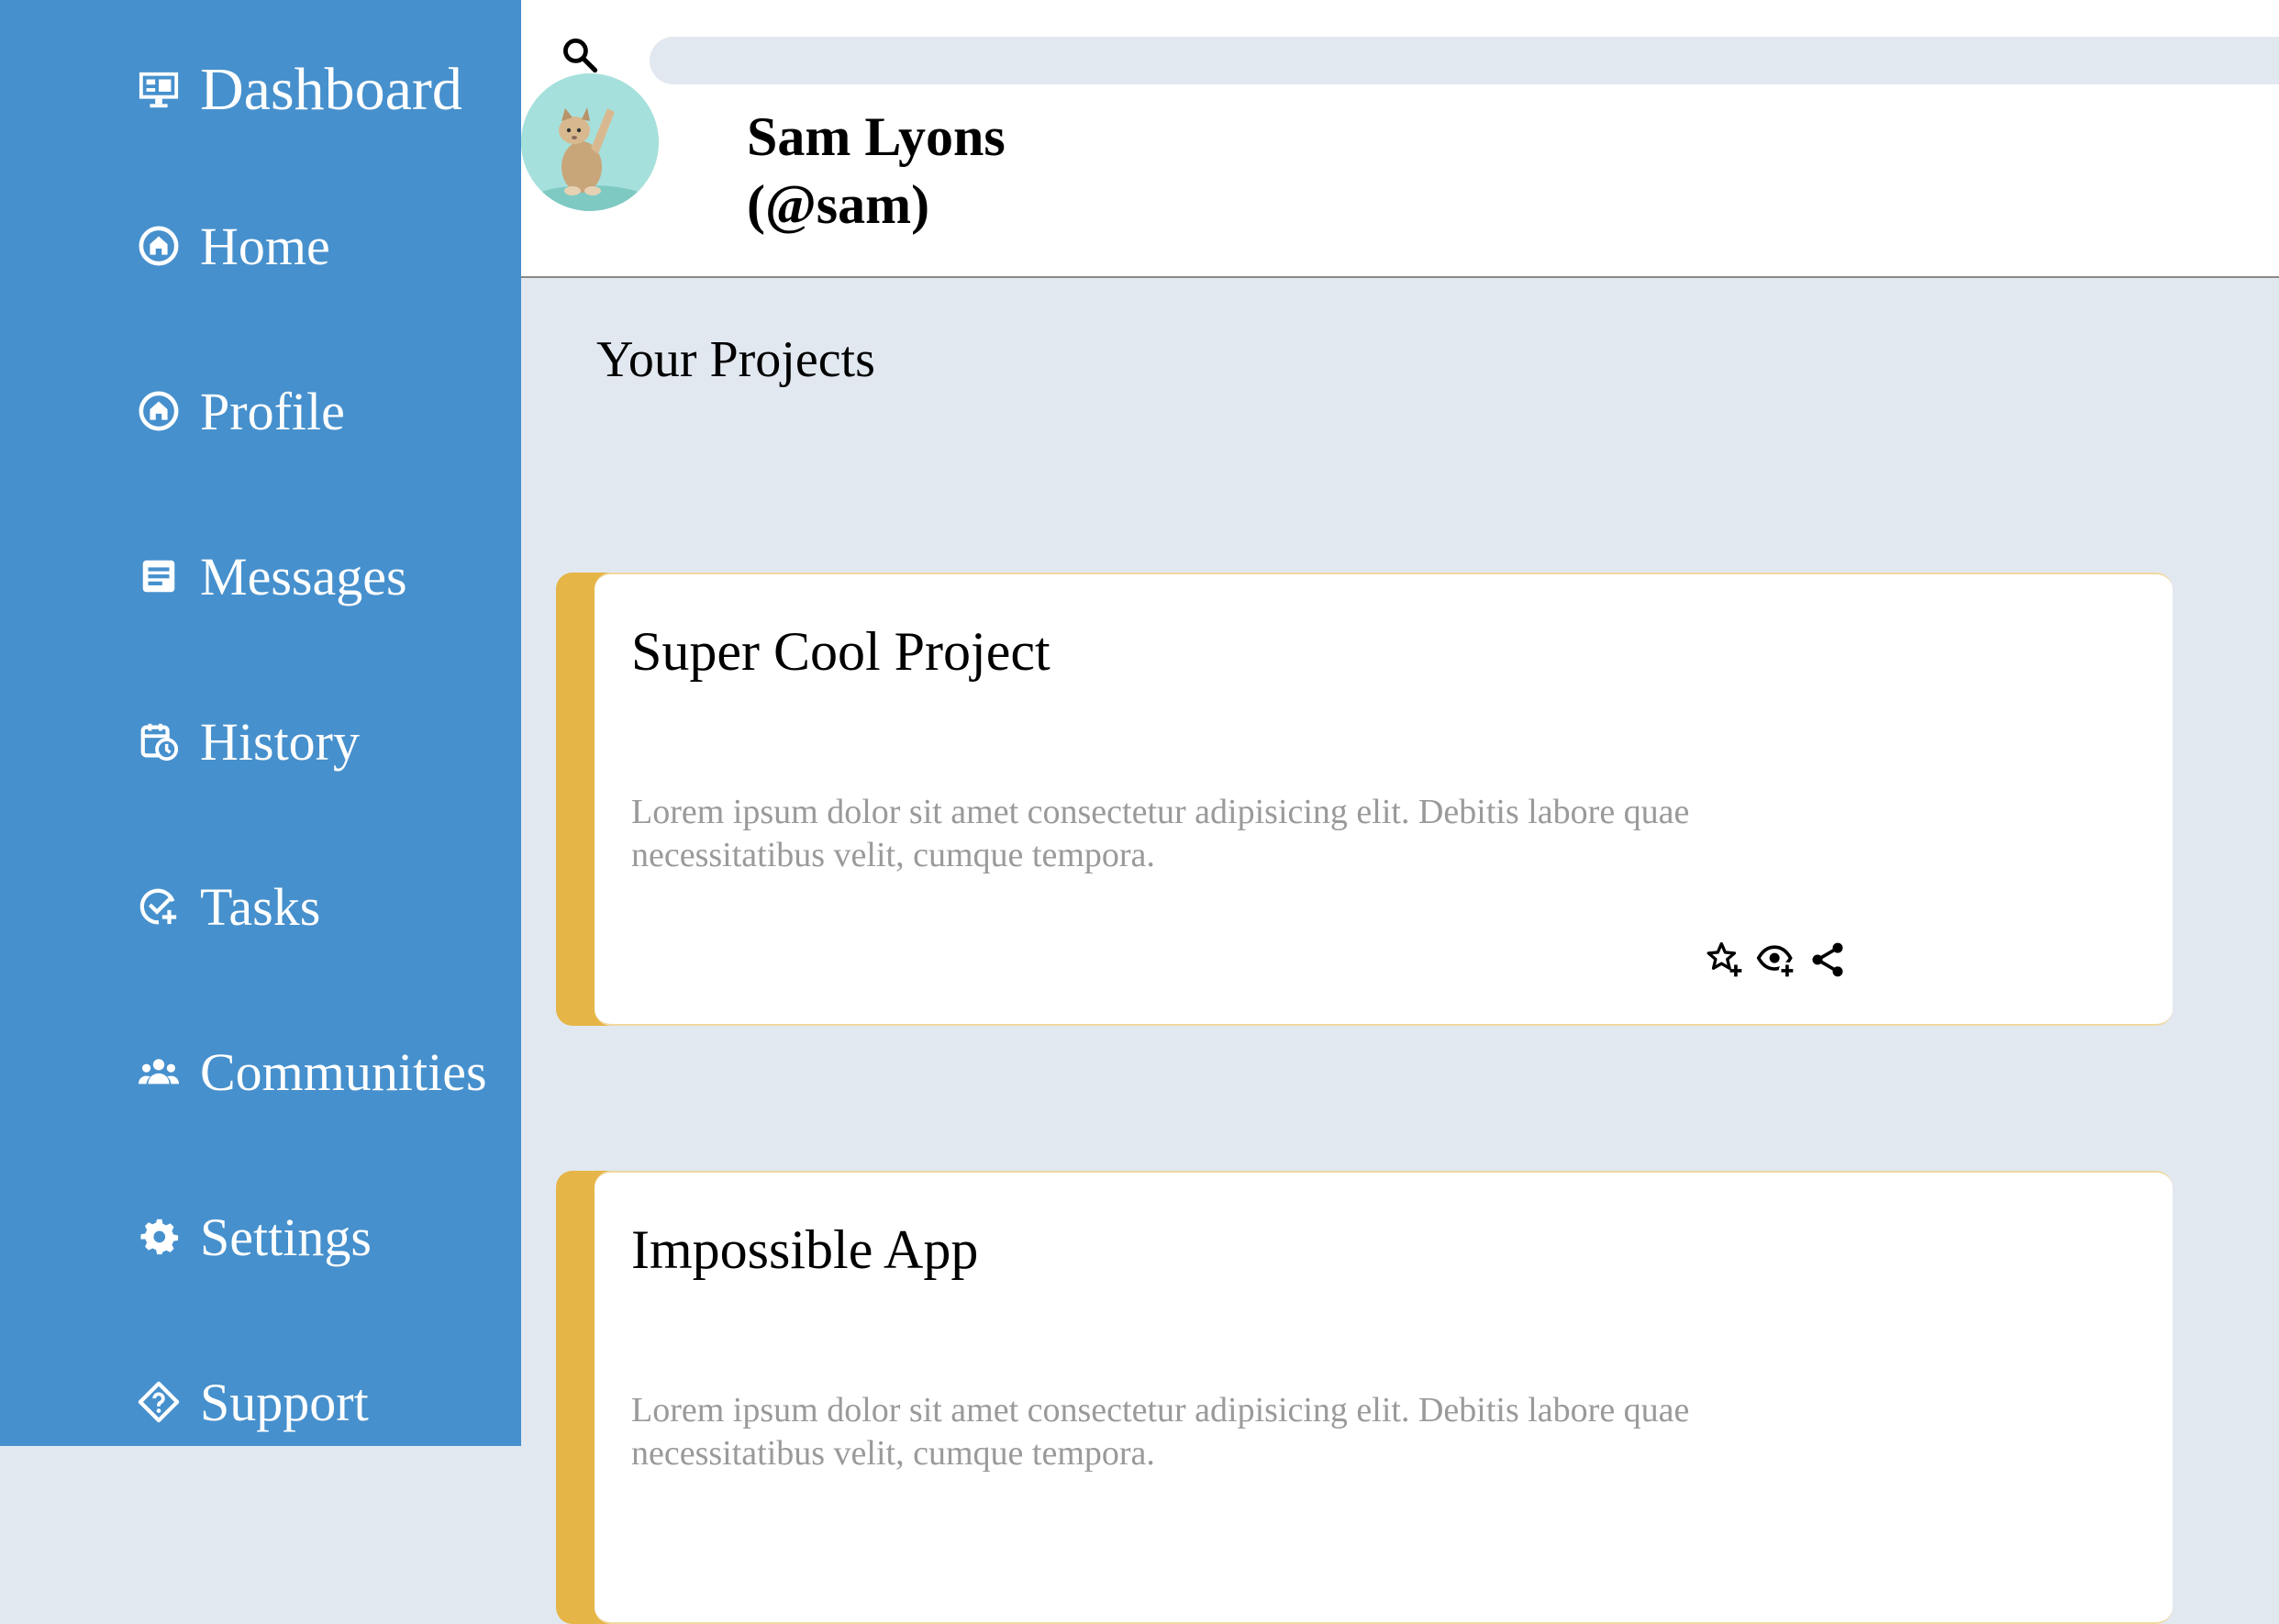 The width and height of the screenshot is (2279, 1624). What do you see at coordinates (1725, 960) in the screenshot?
I see `star-add-icon` at bounding box center [1725, 960].